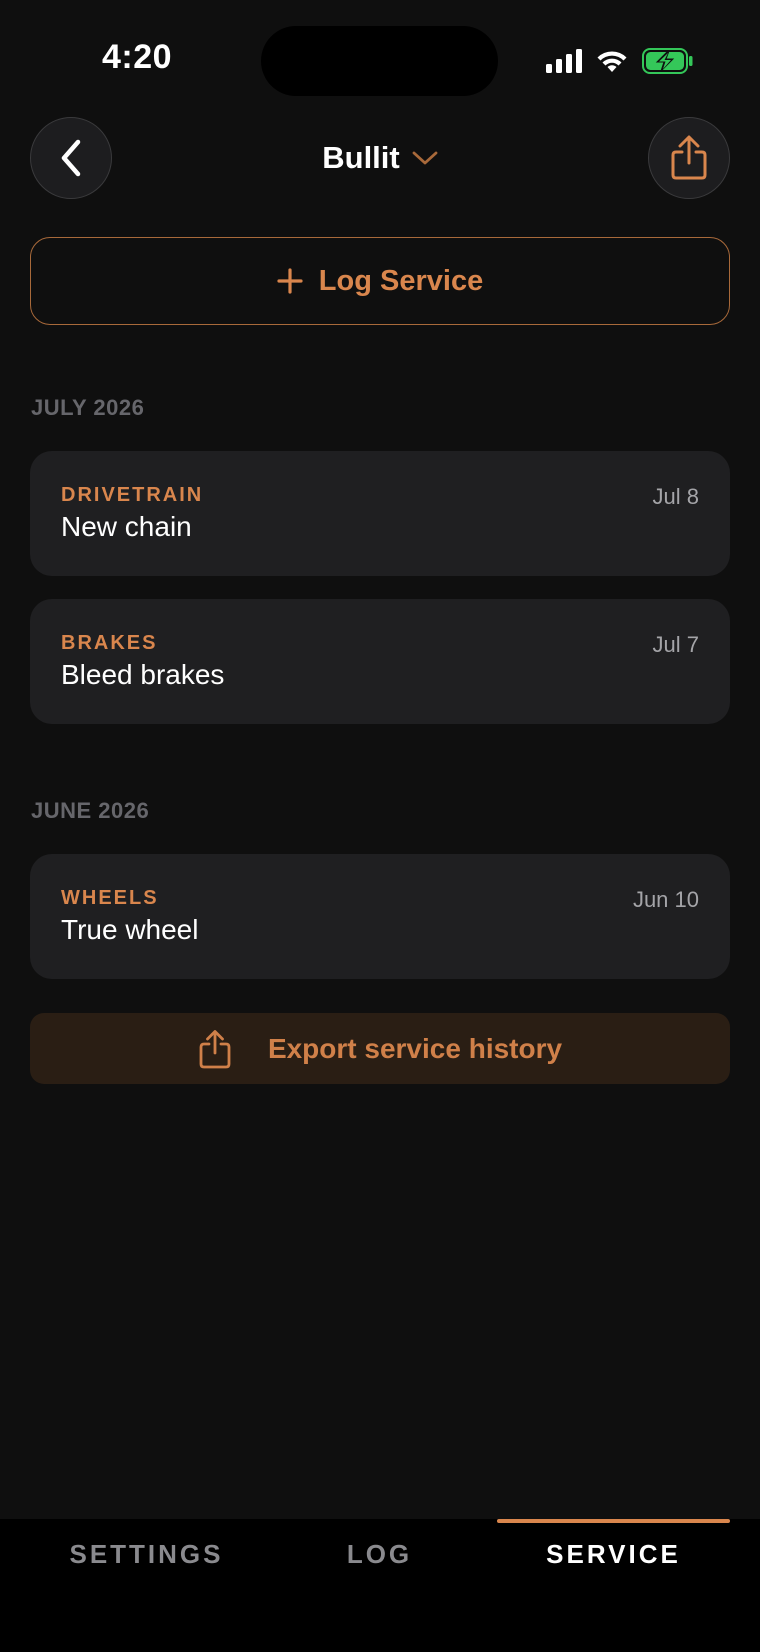 The image size is (760, 1652). I want to click on service-date: Jun 10, so click(665, 899).